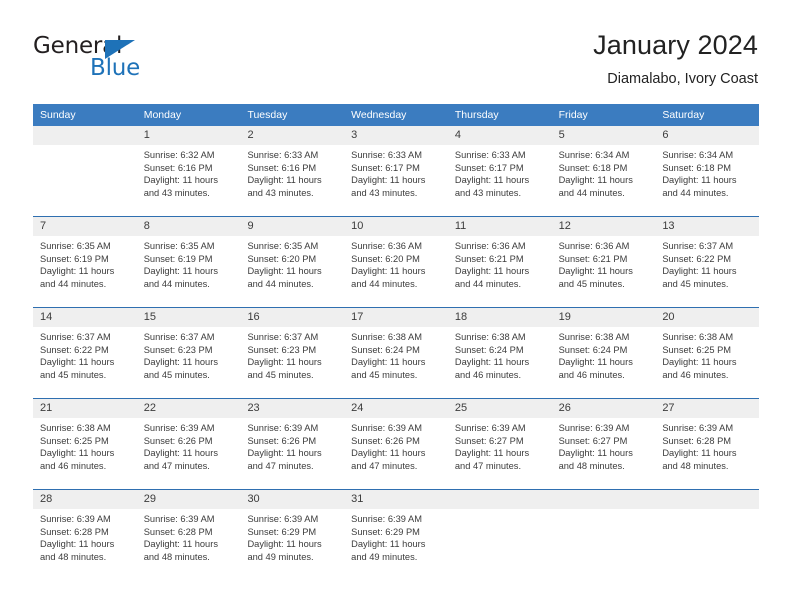  Describe the element at coordinates (280, 374) in the screenshot. I see `daylight-text-line2: and 45 minutes.` at that location.